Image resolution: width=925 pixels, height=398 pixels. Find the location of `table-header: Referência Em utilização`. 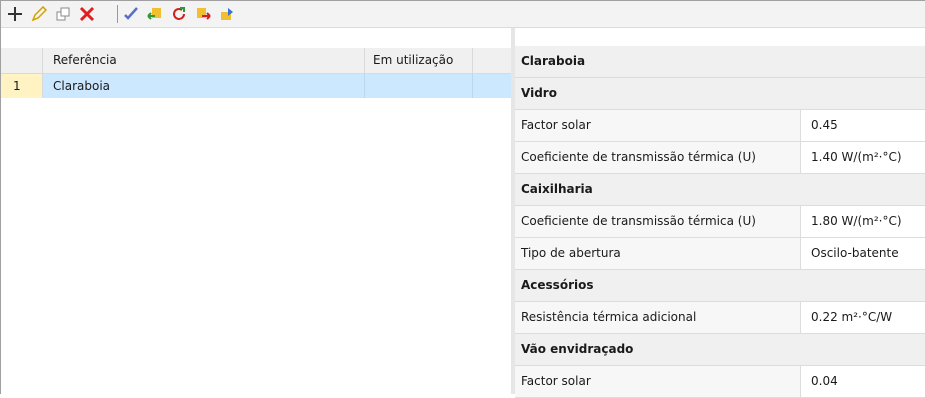

table-header: Referência Em utilização is located at coordinates (256, 61).